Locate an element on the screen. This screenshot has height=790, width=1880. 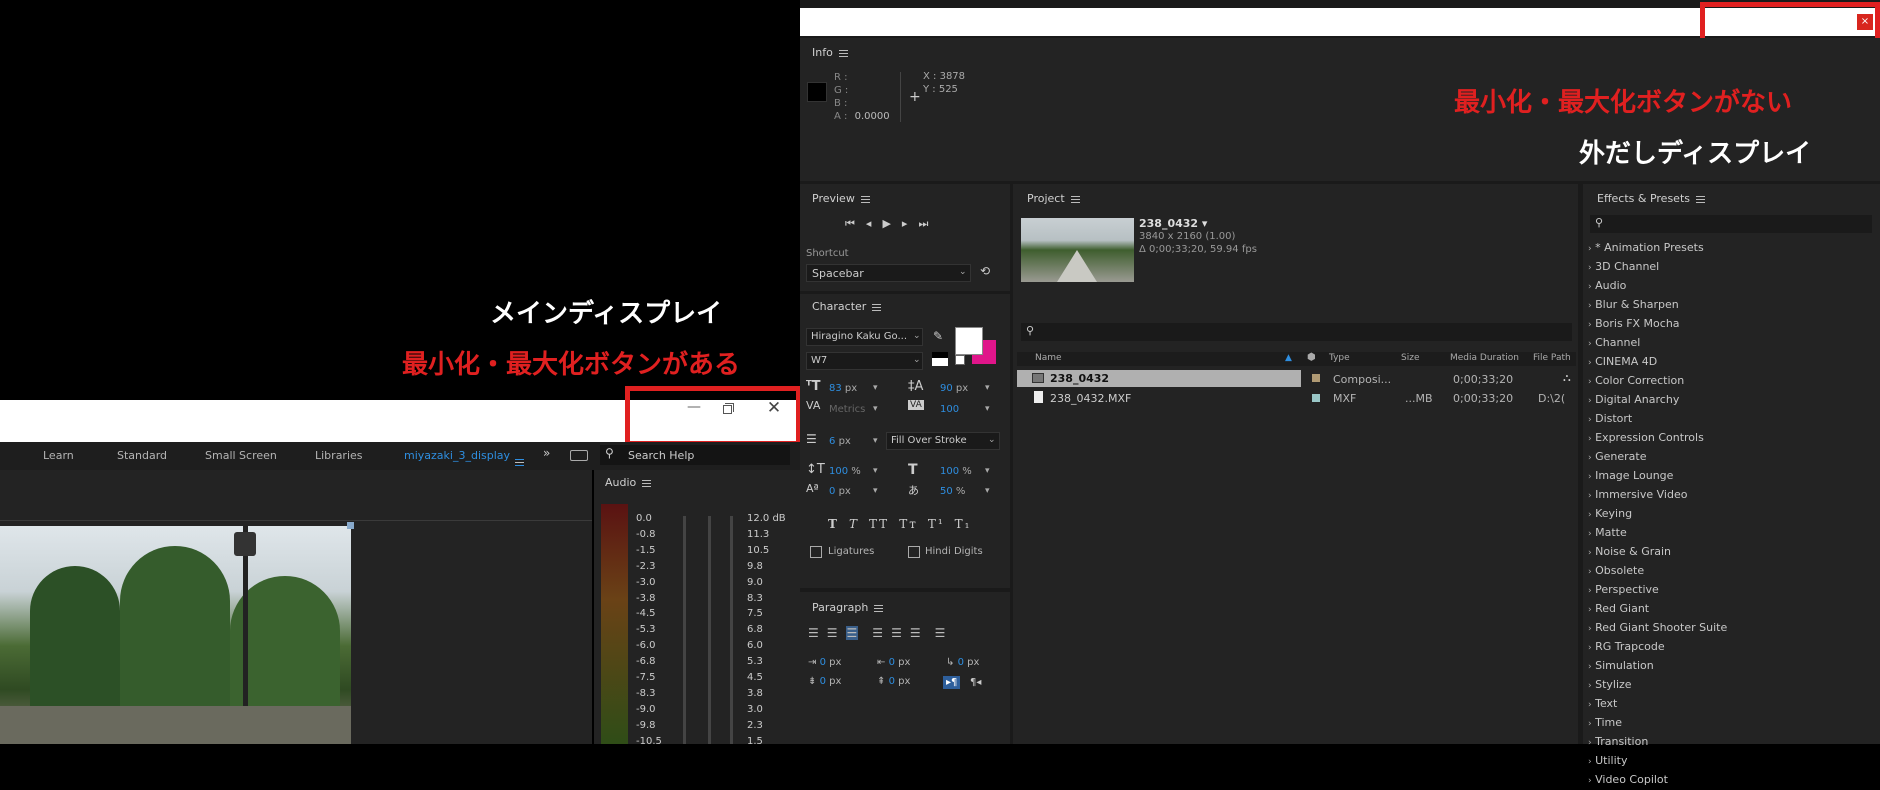
col-type: Type is located at coordinates (1339, 358).